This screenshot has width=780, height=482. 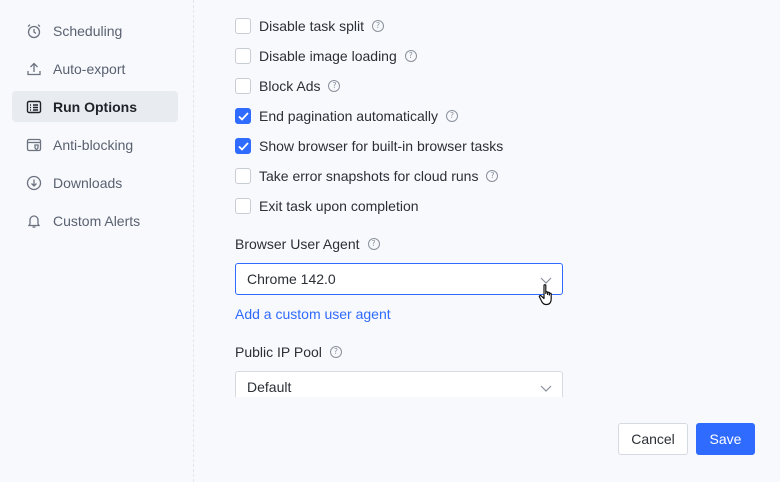 I want to click on sidebar-item-scheduling: Scheduling, so click(x=95, y=30).